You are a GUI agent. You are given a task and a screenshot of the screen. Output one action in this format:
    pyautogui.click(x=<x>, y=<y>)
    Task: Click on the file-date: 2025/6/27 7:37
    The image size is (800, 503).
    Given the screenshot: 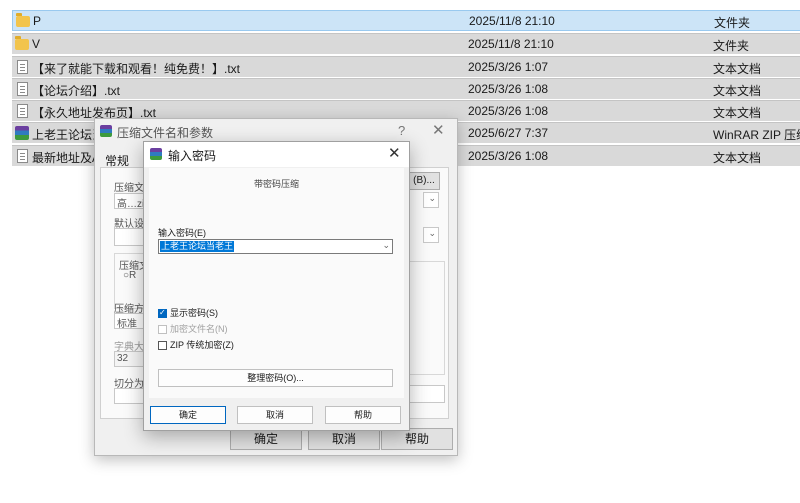 What is the action you would take?
    pyautogui.click(x=508, y=133)
    